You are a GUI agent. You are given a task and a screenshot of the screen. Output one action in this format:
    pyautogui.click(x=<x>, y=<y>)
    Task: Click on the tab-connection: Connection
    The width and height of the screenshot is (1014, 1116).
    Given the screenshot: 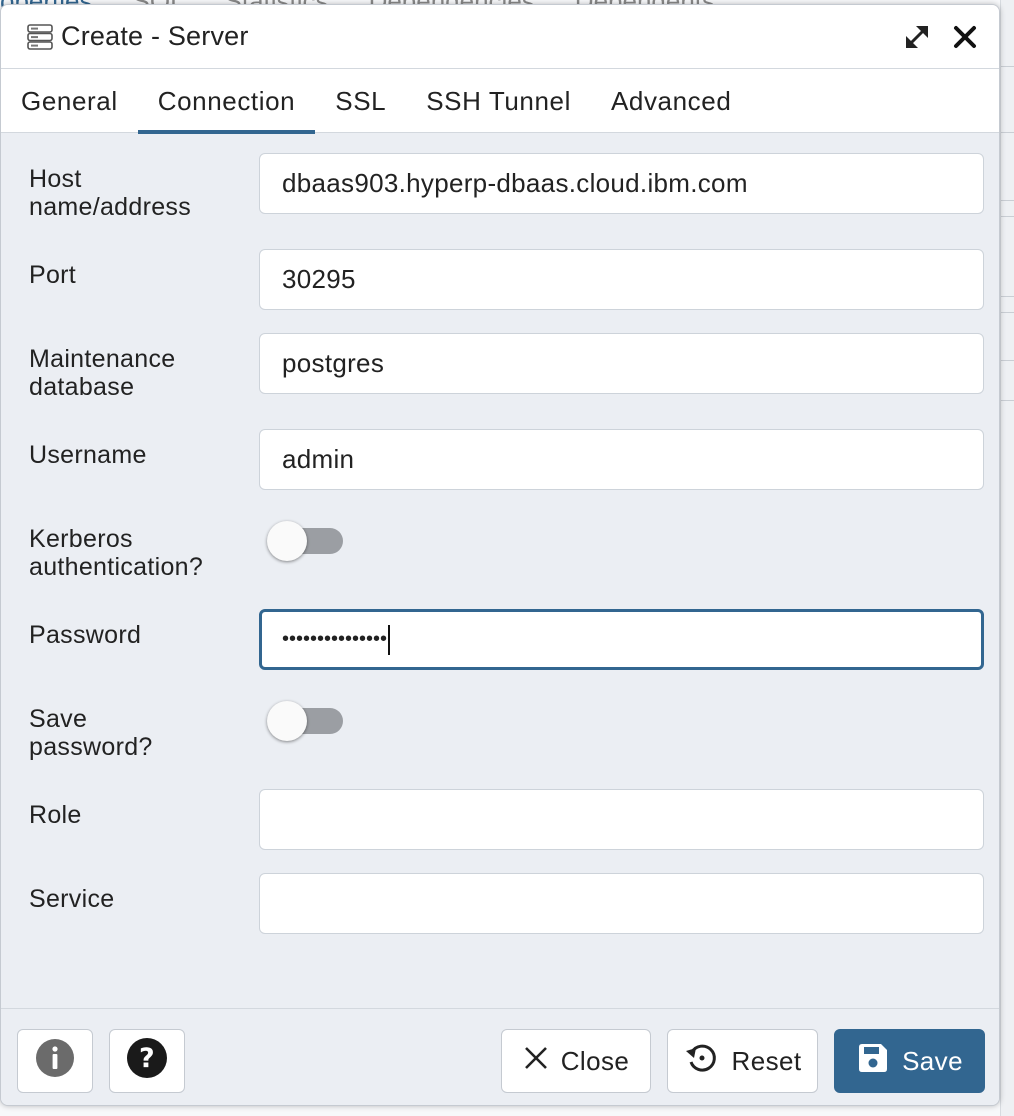 What is the action you would take?
    pyautogui.click(x=226, y=101)
    